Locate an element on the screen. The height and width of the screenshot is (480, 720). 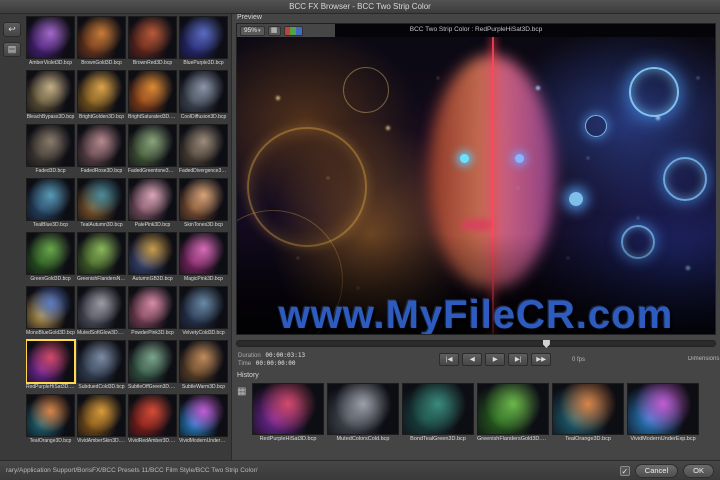
step-back-button: ◀ is located at coordinates (472, 359).